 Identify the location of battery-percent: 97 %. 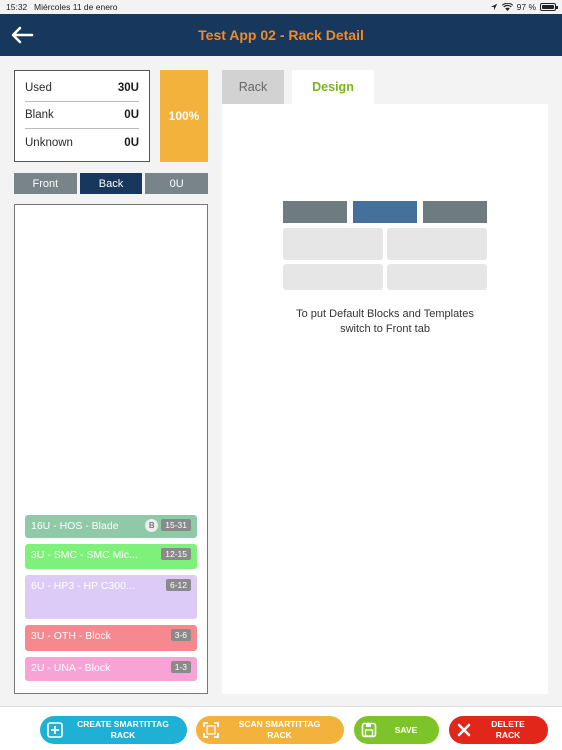
(526, 7).